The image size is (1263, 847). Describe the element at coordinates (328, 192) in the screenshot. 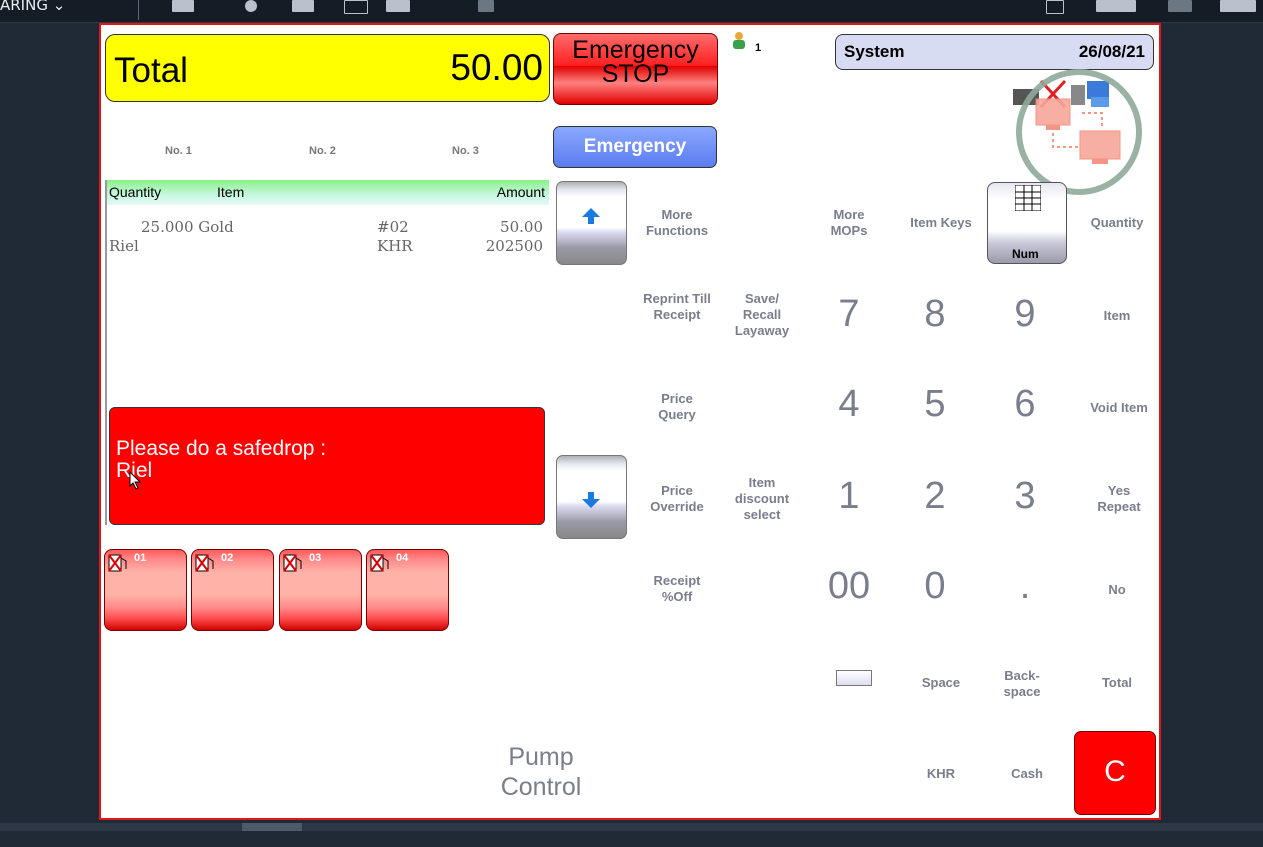

I see `list-header: Quantity Item Amount` at that location.